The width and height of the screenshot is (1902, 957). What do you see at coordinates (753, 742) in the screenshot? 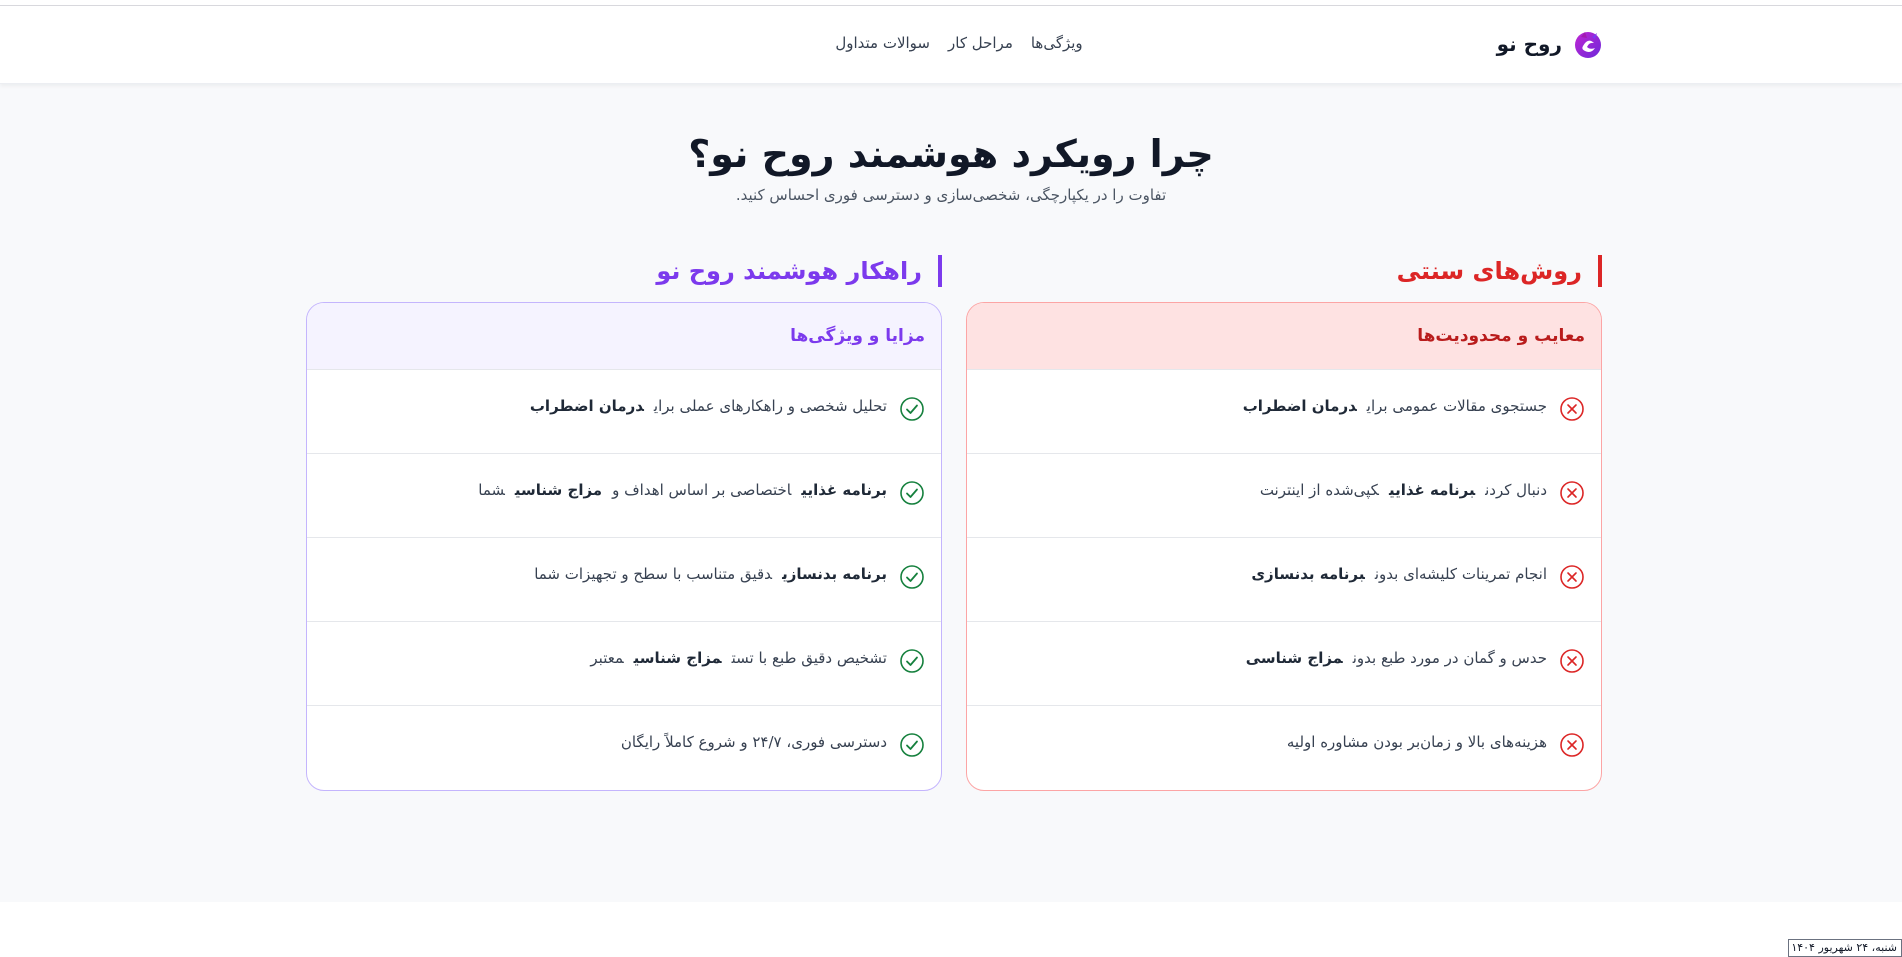
I see `list-item-text: دسترسی فوری، ۲۴/۷ و شروع کاملاً رایگان` at bounding box center [753, 742].